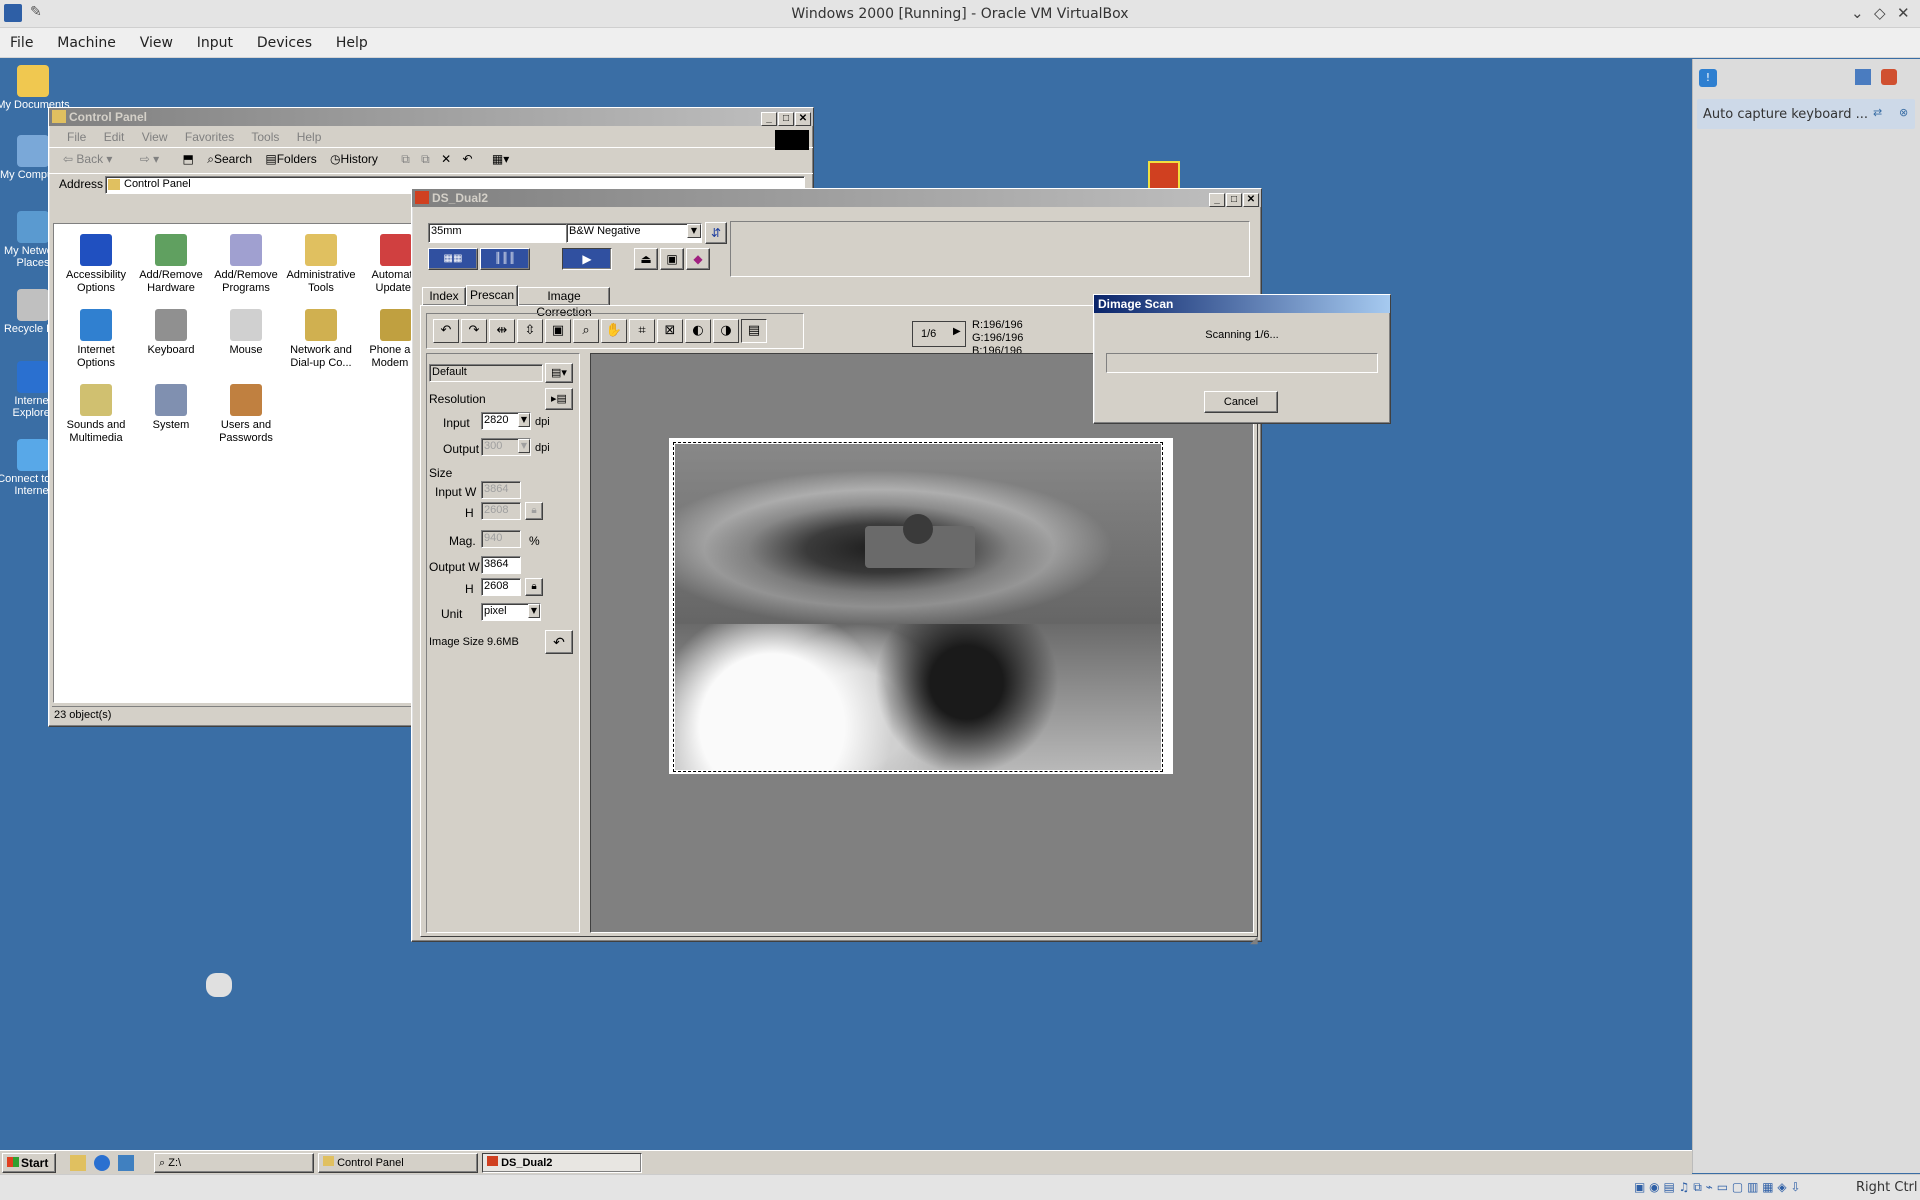  Describe the element at coordinates (670, 331) in the screenshot. I see `lock-icon: ⊠` at that location.